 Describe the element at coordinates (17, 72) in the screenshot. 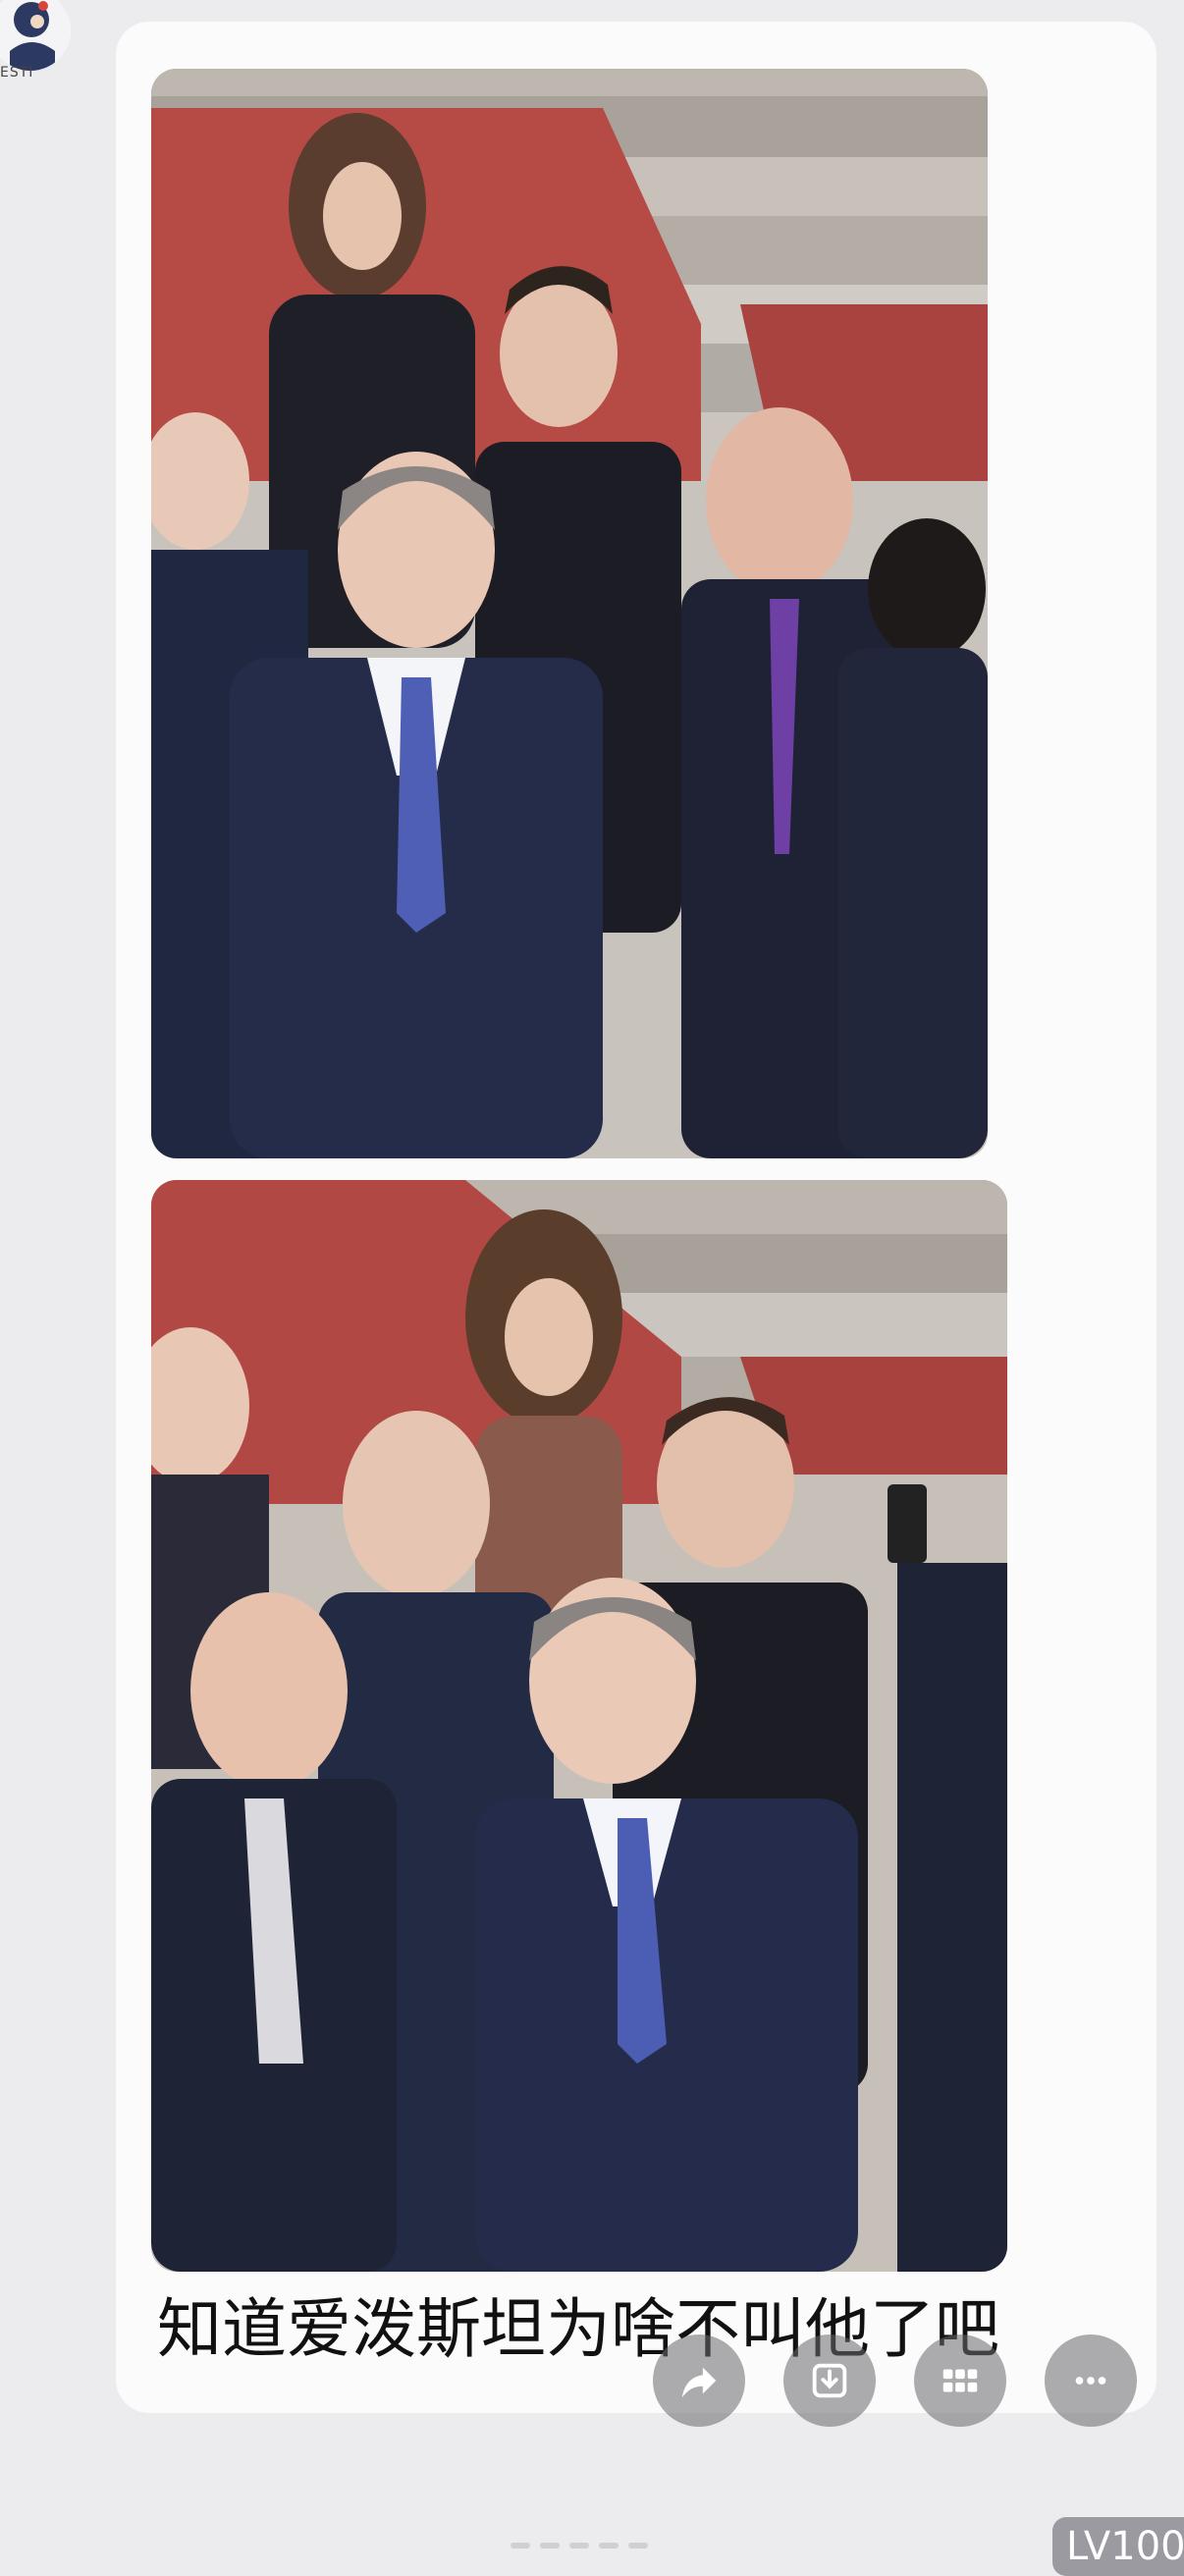

I see `avatar-label: ESTI` at that location.